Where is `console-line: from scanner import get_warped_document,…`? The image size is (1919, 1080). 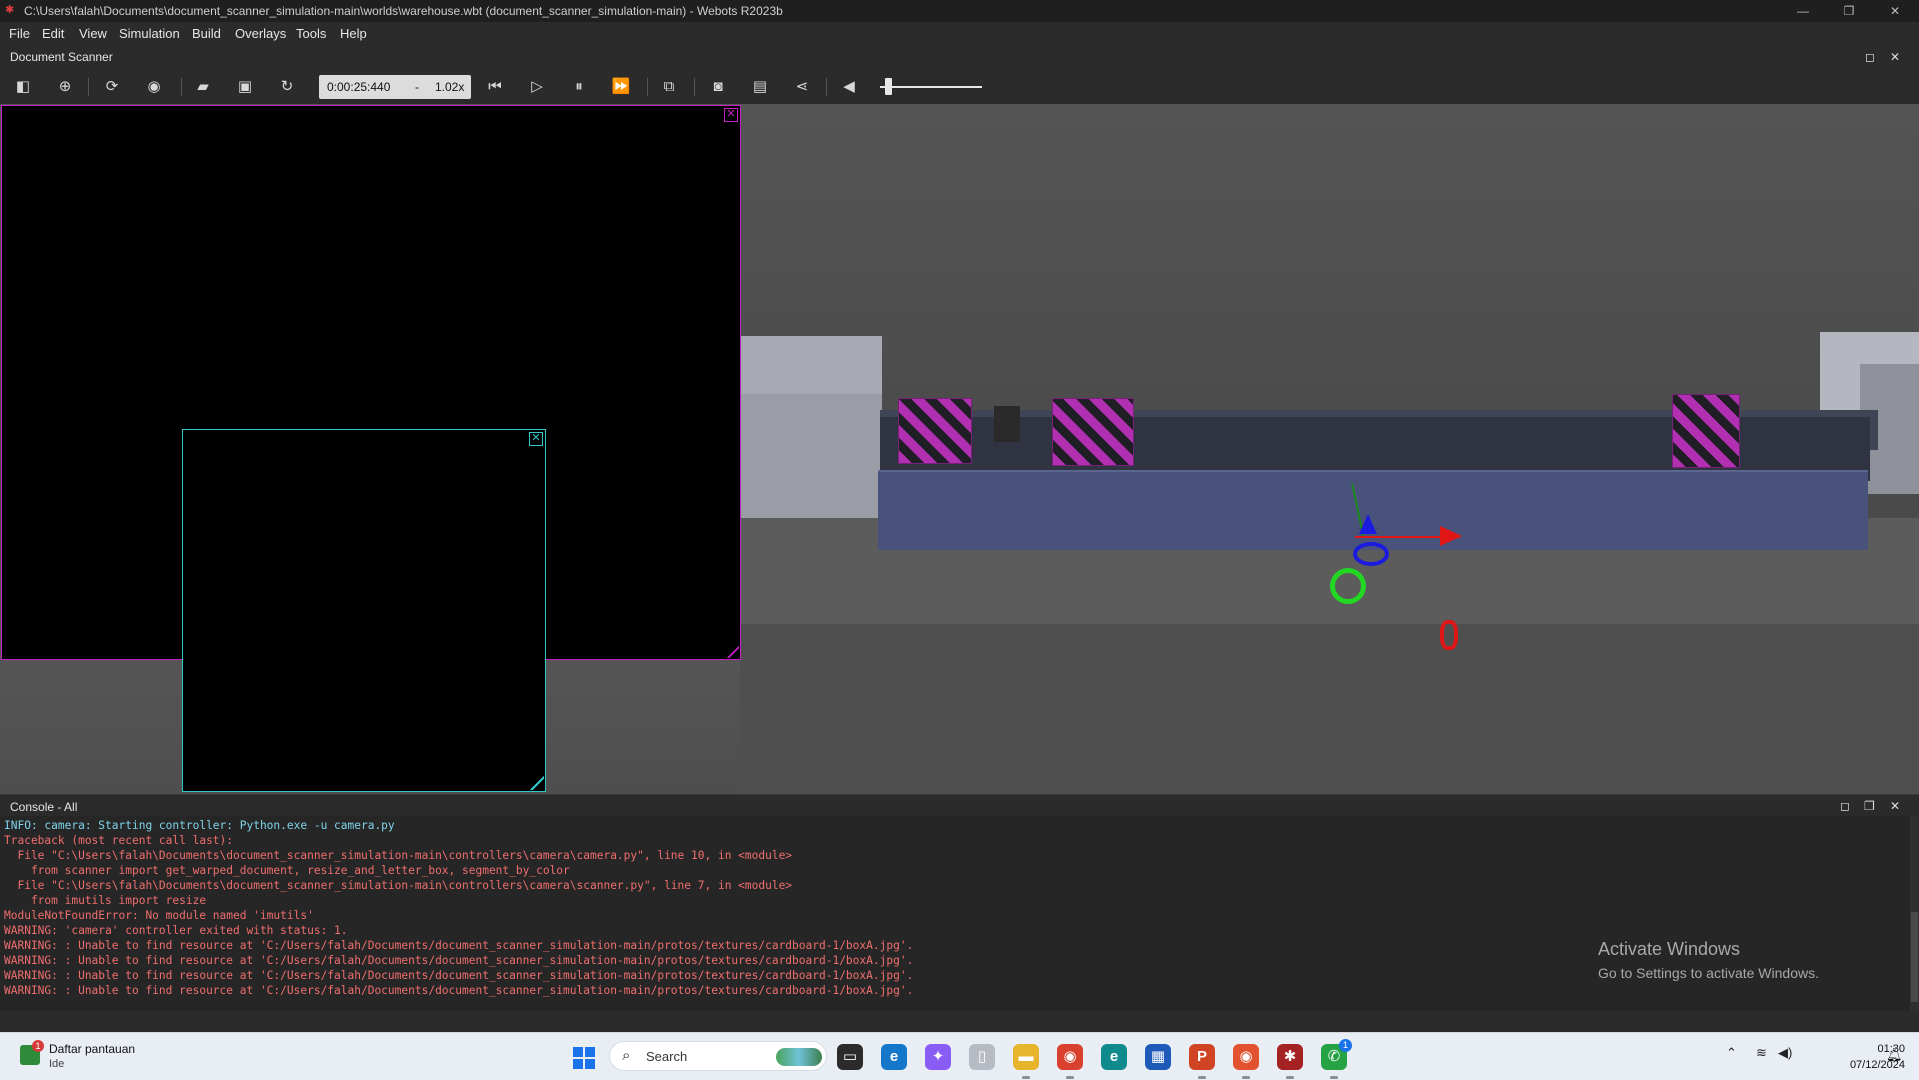
console-line: from scanner import get_warped_document,… is located at coordinates (287, 870).